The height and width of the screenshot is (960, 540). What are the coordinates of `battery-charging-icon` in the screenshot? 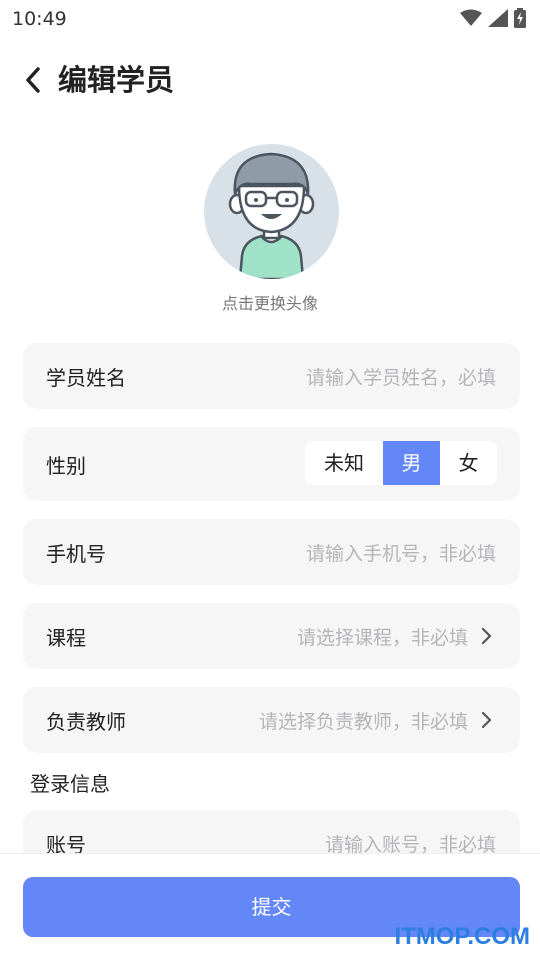 It's located at (520, 18).